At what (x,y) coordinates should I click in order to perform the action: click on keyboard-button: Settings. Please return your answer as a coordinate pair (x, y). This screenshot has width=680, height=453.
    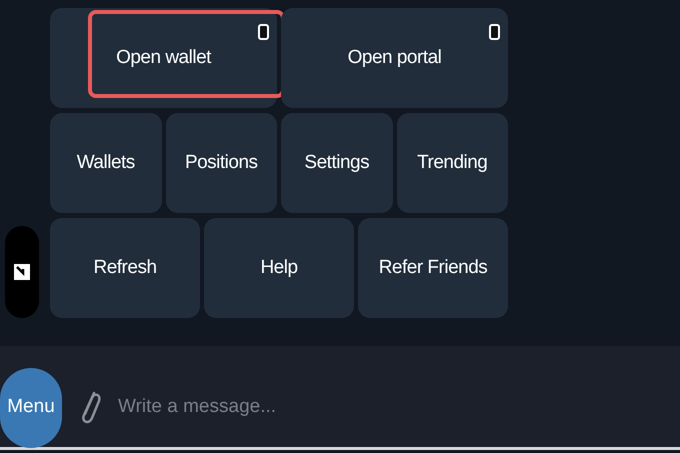
    Looking at the image, I should click on (336, 163).